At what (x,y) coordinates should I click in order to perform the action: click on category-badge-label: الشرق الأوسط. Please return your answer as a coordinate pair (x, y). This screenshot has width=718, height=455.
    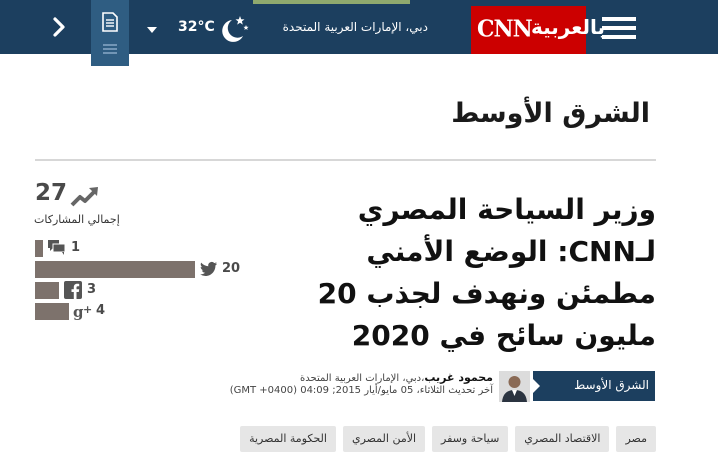
    Looking at the image, I should click on (611, 385).